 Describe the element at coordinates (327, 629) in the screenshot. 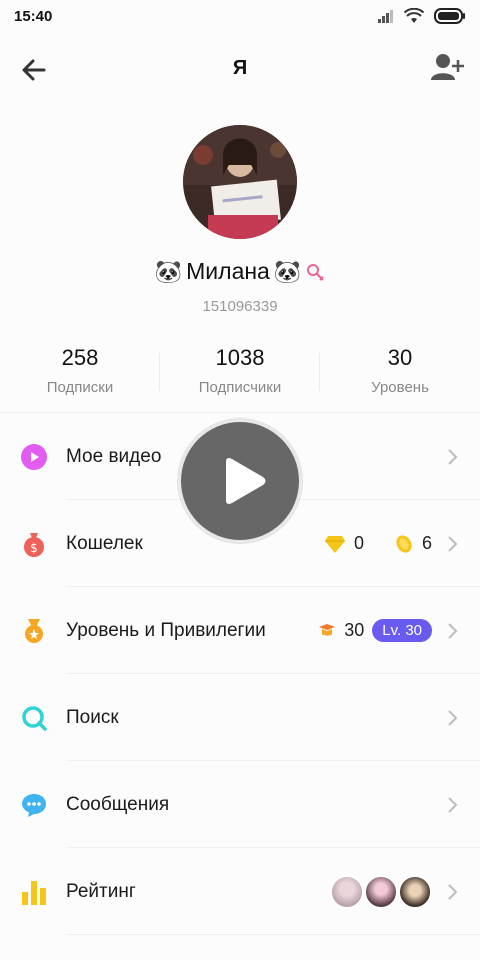

I see `graduation-cap-icon` at that location.